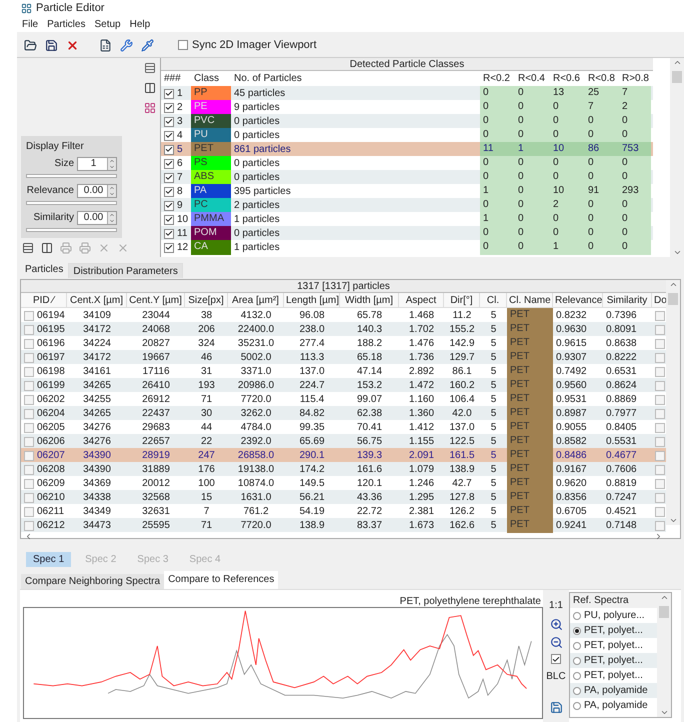 Image resolution: width=684 pixels, height=722 pixels. What do you see at coordinates (613, 690) in the screenshot?
I see `ref-spectrum-item: PA, polyamide` at bounding box center [613, 690].